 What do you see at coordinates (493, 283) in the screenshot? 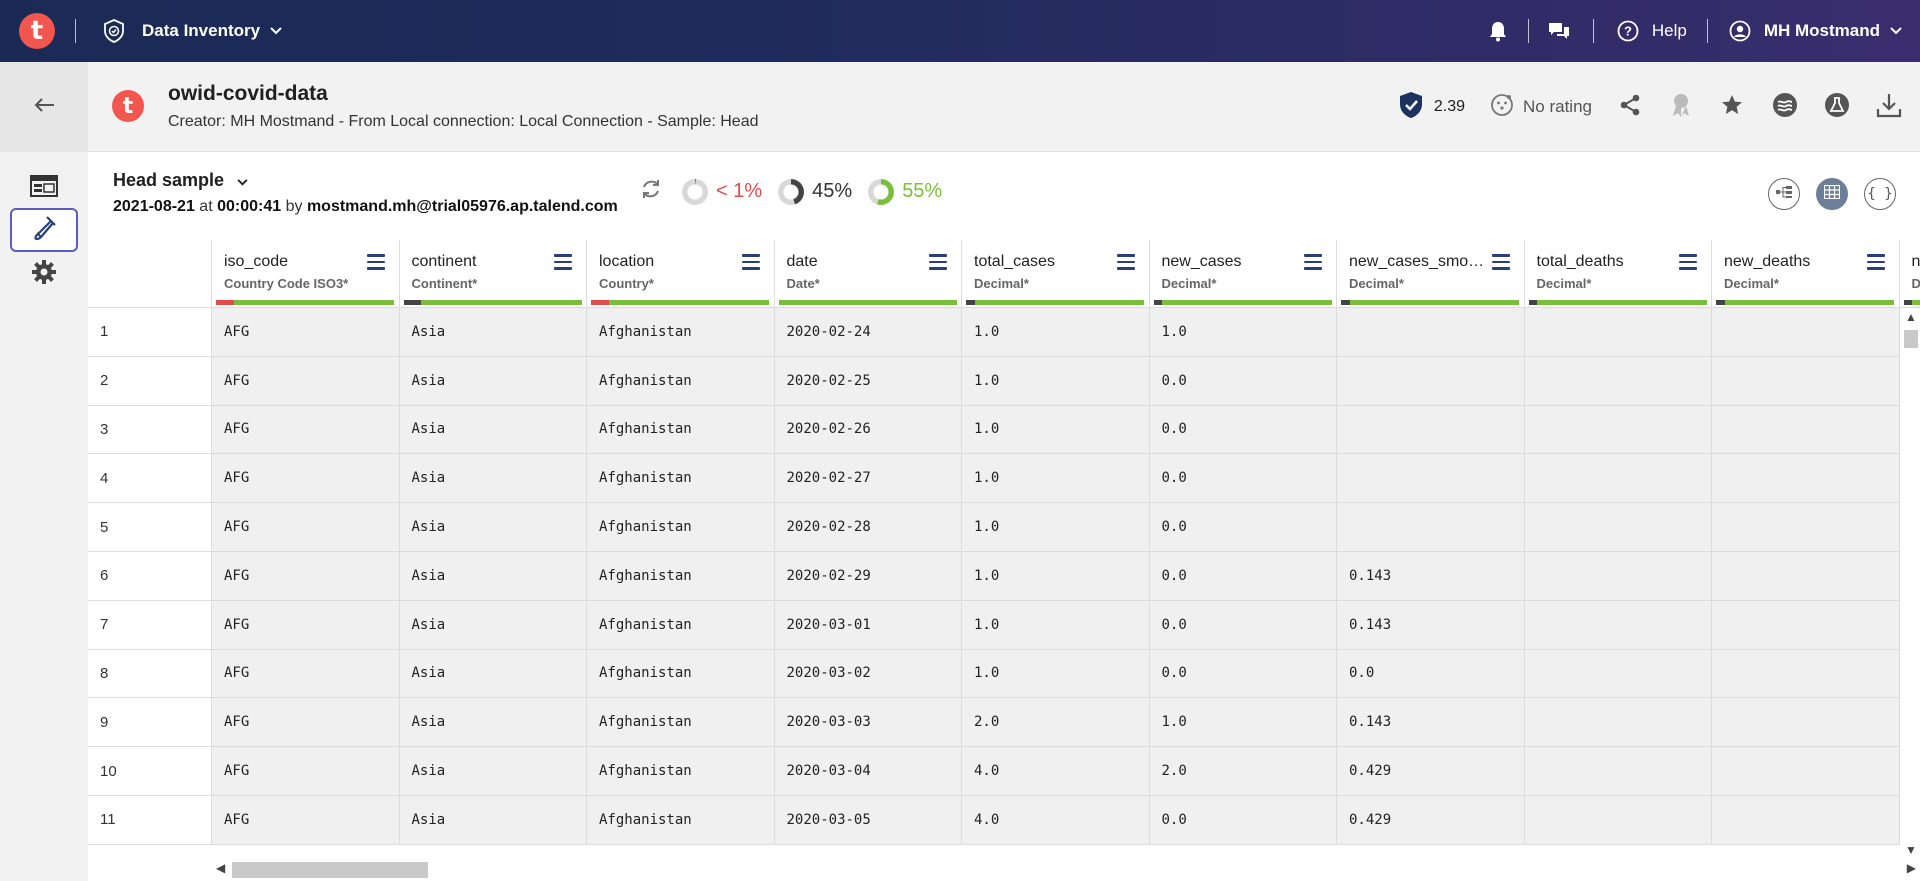
I see `column-semantic-type: Continent*` at bounding box center [493, 283].